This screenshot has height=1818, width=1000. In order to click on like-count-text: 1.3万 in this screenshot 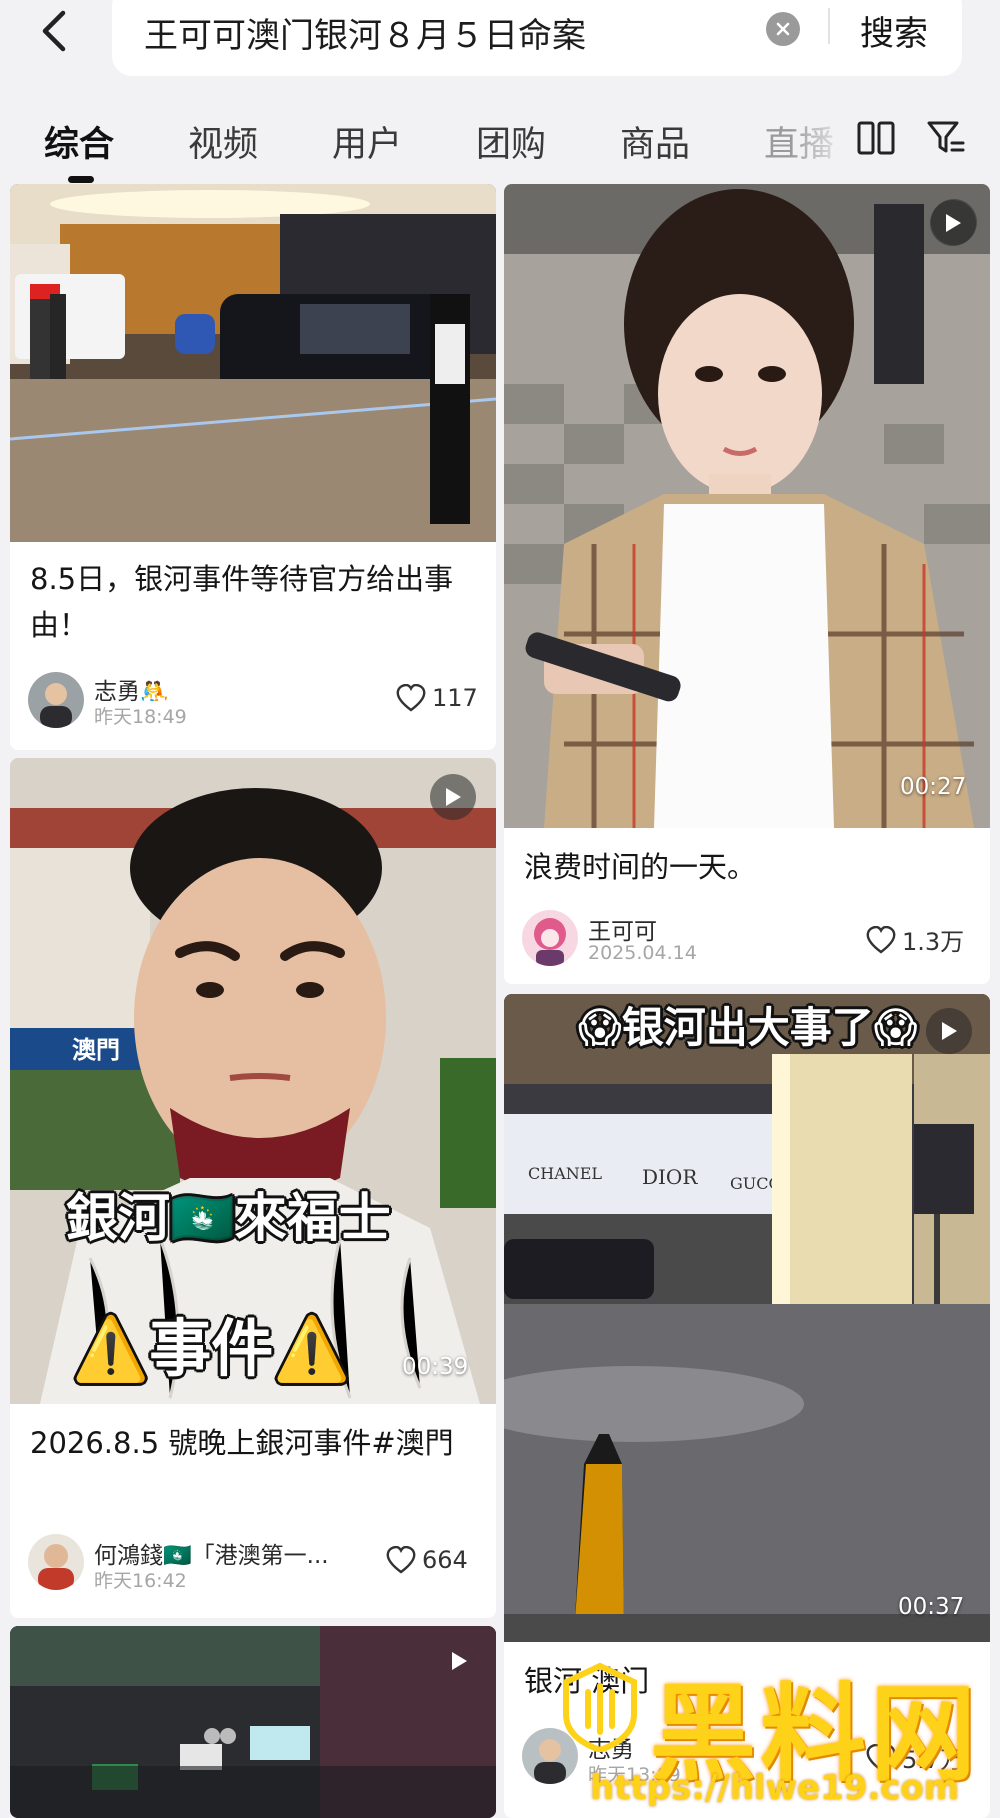, I will do `click(933, 942)`.